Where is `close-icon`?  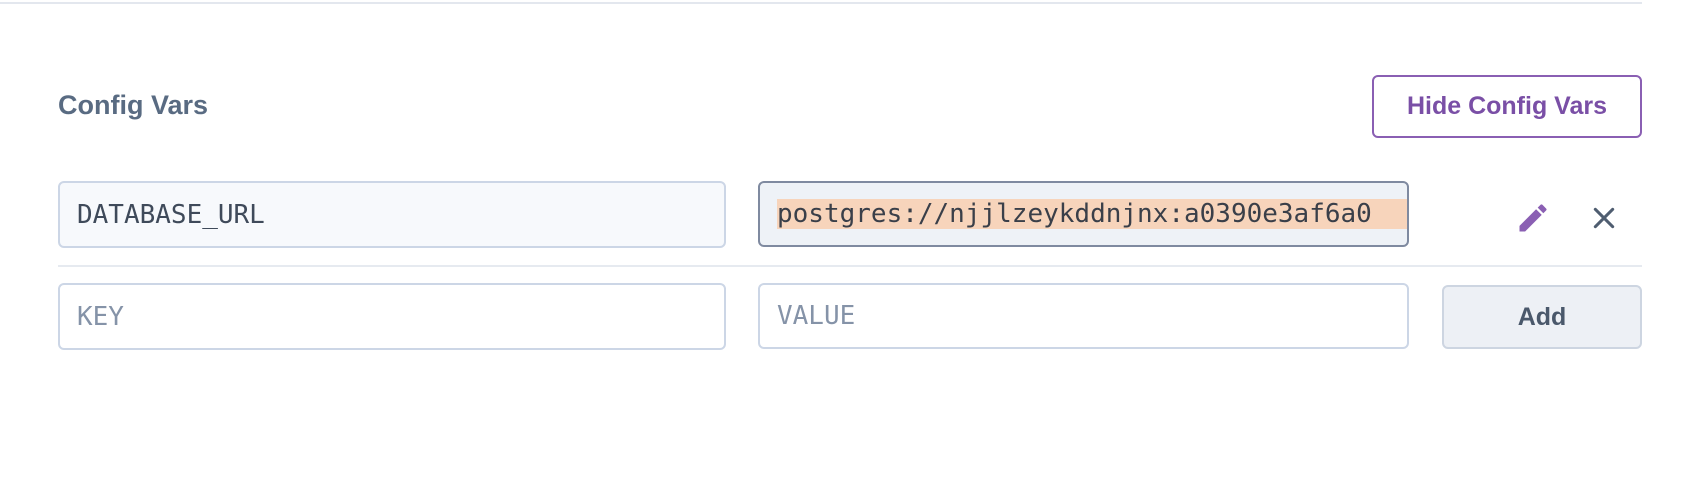
close-icon is located at coordinates (1604, 218).